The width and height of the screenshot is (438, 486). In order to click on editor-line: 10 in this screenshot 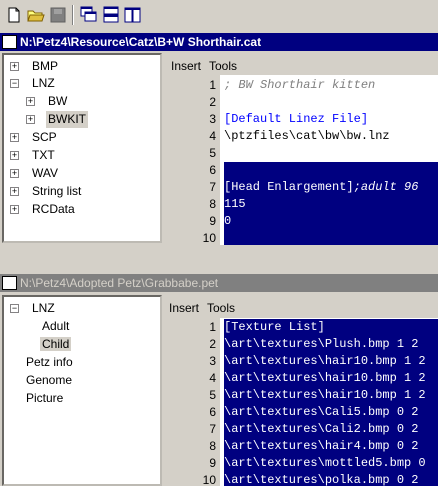, I will do `click(302, 237)`.